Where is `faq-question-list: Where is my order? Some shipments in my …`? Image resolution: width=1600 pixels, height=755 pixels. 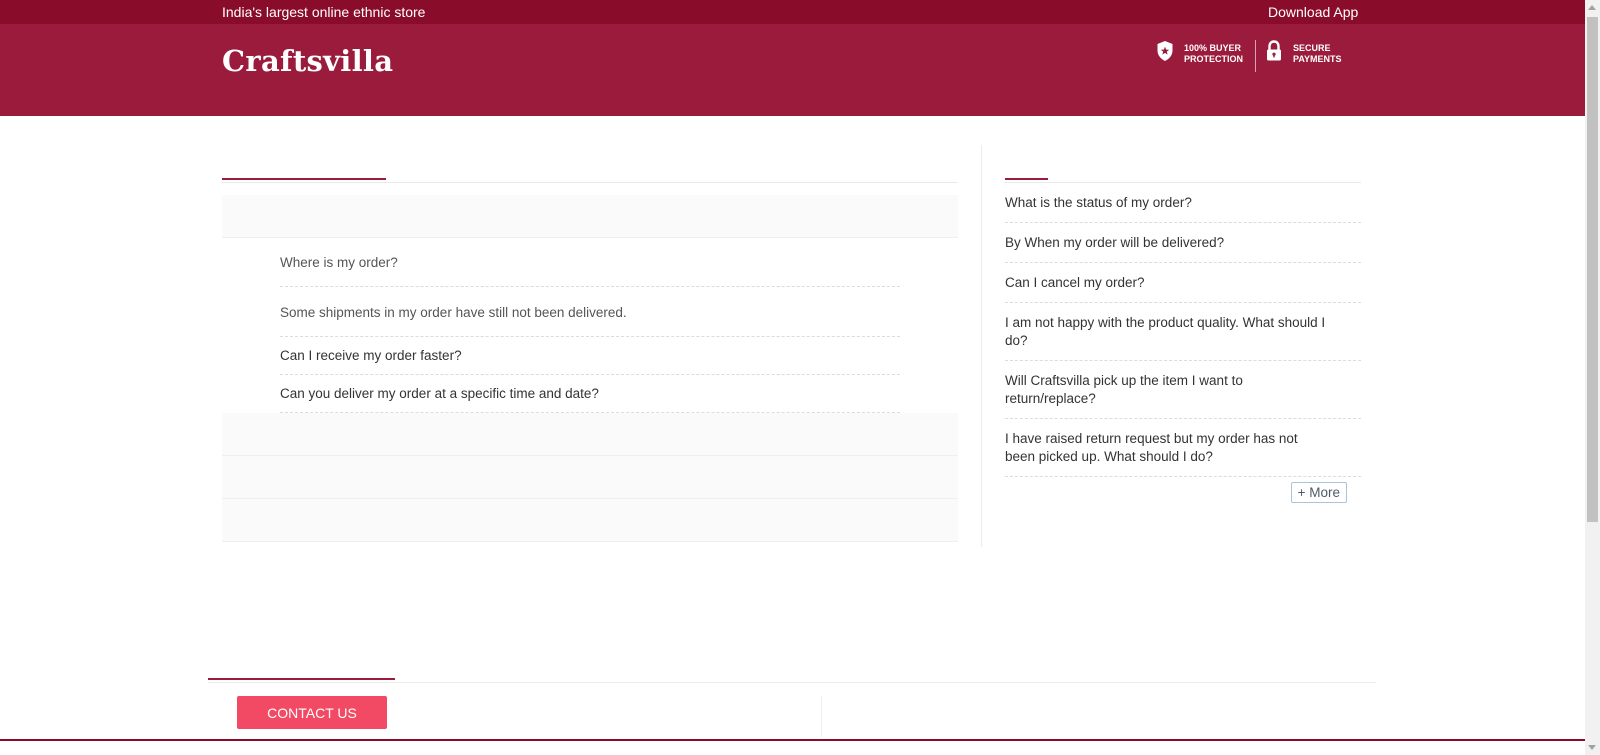 faq-question-list: Where is my order? Some shipments in my … is located at coordinates (590, 325).